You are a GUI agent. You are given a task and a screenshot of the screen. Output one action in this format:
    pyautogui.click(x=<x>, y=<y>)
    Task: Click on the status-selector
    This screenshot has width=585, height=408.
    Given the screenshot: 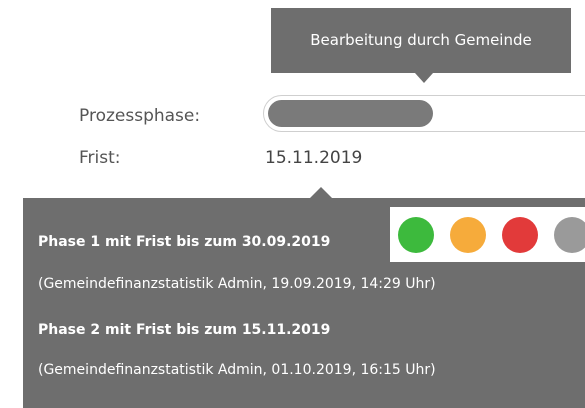 What is the action you would take?
    pyautogui.click(x=487, y=234)
    